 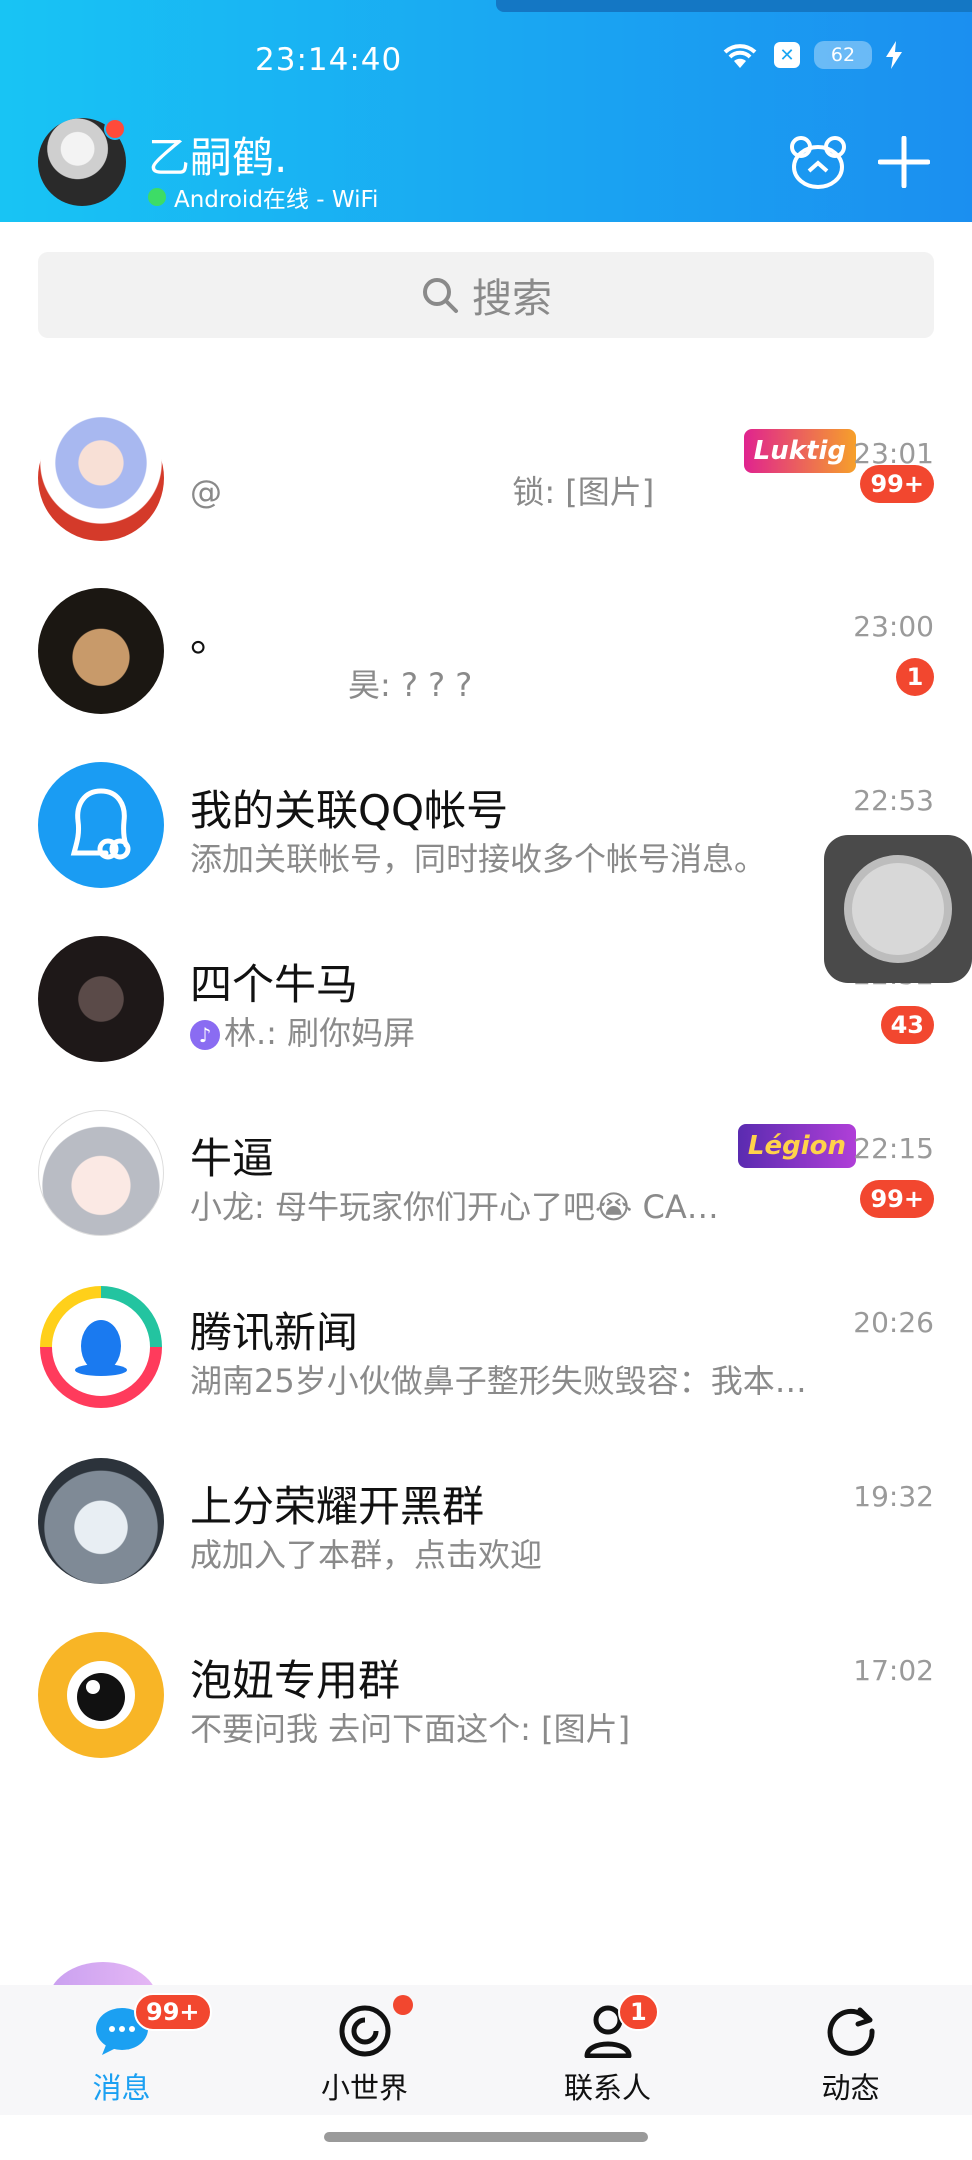 I want to click on nav-contacts-badge: 1, so click(x=638, y=2012).